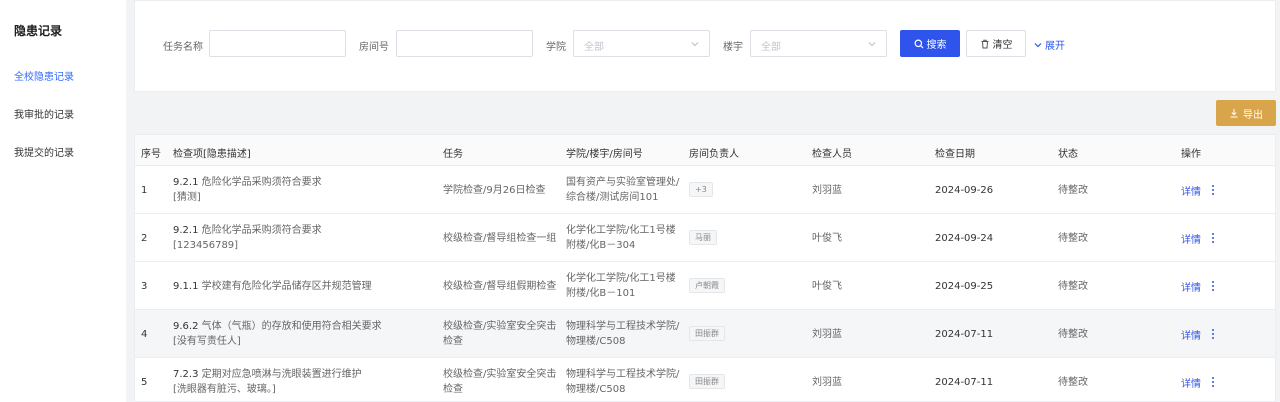  What do you see at coordinates (955, 154) in the screenshot?
I see `column-header-date: 检查日期` at bounding box center [955, 154].